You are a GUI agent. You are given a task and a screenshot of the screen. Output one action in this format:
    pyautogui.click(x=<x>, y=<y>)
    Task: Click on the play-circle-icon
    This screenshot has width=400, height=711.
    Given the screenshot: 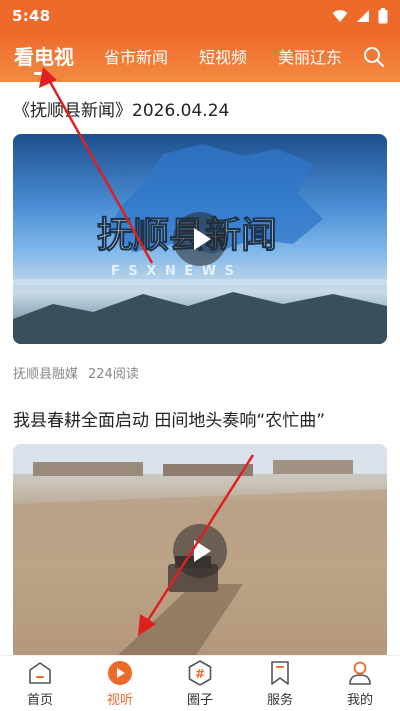 What is the action you would take?
    pyautogui.click(x=120, y=673)
    